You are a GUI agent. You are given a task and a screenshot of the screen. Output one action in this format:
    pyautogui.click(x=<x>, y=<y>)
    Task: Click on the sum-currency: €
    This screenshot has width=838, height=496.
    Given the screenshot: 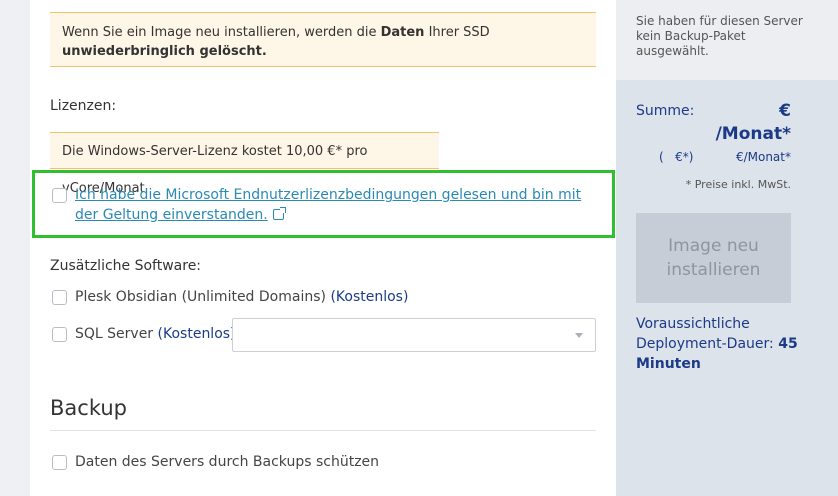 What is the action you would take?
    pyautogui.click(x=785, y=111)
    